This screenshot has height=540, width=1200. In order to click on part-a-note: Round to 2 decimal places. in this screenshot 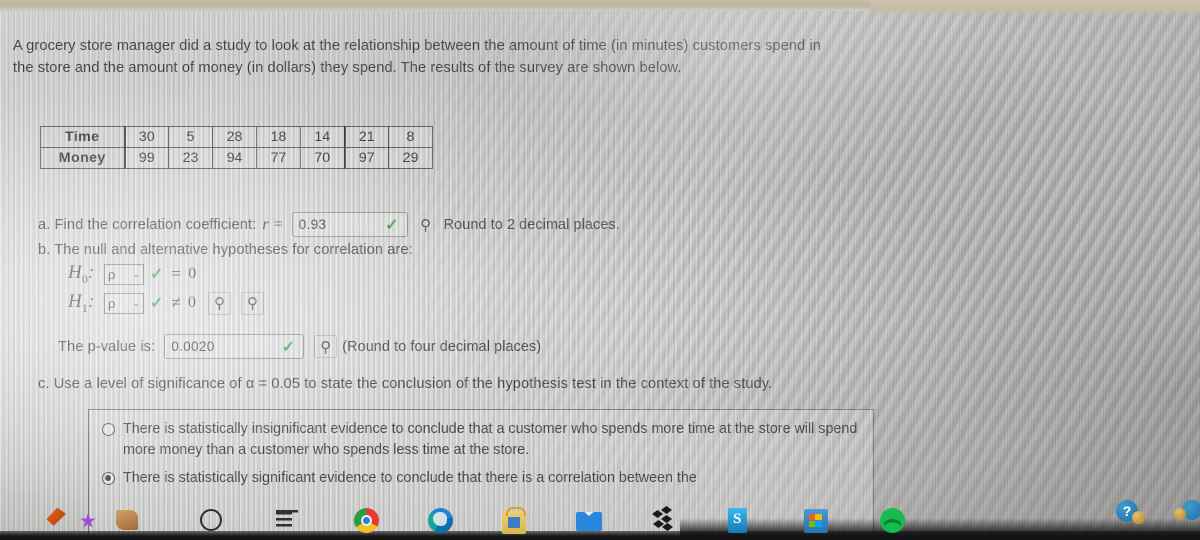, I will do `click(531, 224)`.